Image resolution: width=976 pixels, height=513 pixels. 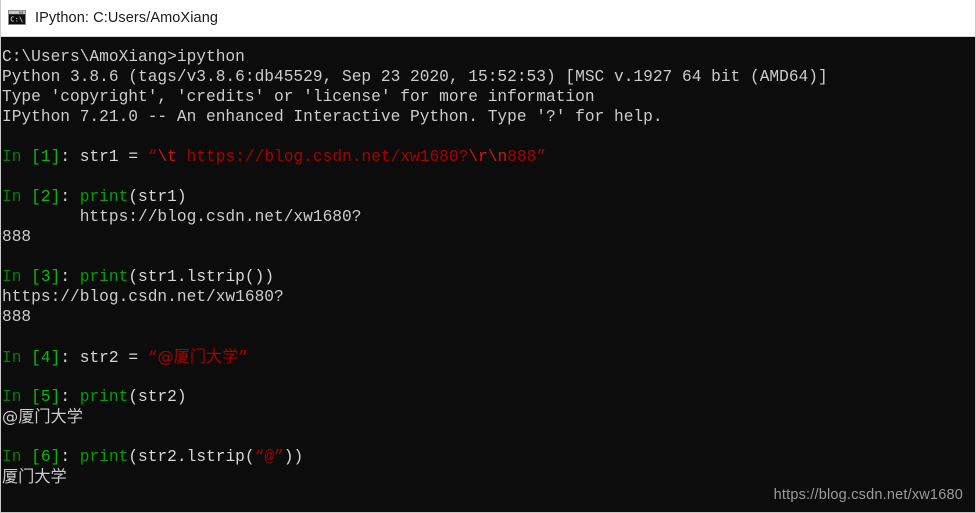 I want to click on prompt-number: [6], so click(x=46, y=457).